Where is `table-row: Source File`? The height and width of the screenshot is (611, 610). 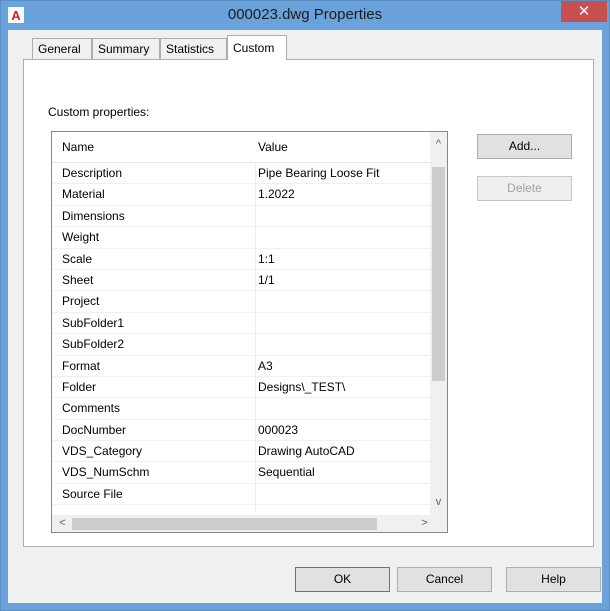
table-row: Source File is located at coordinates (242, 495).